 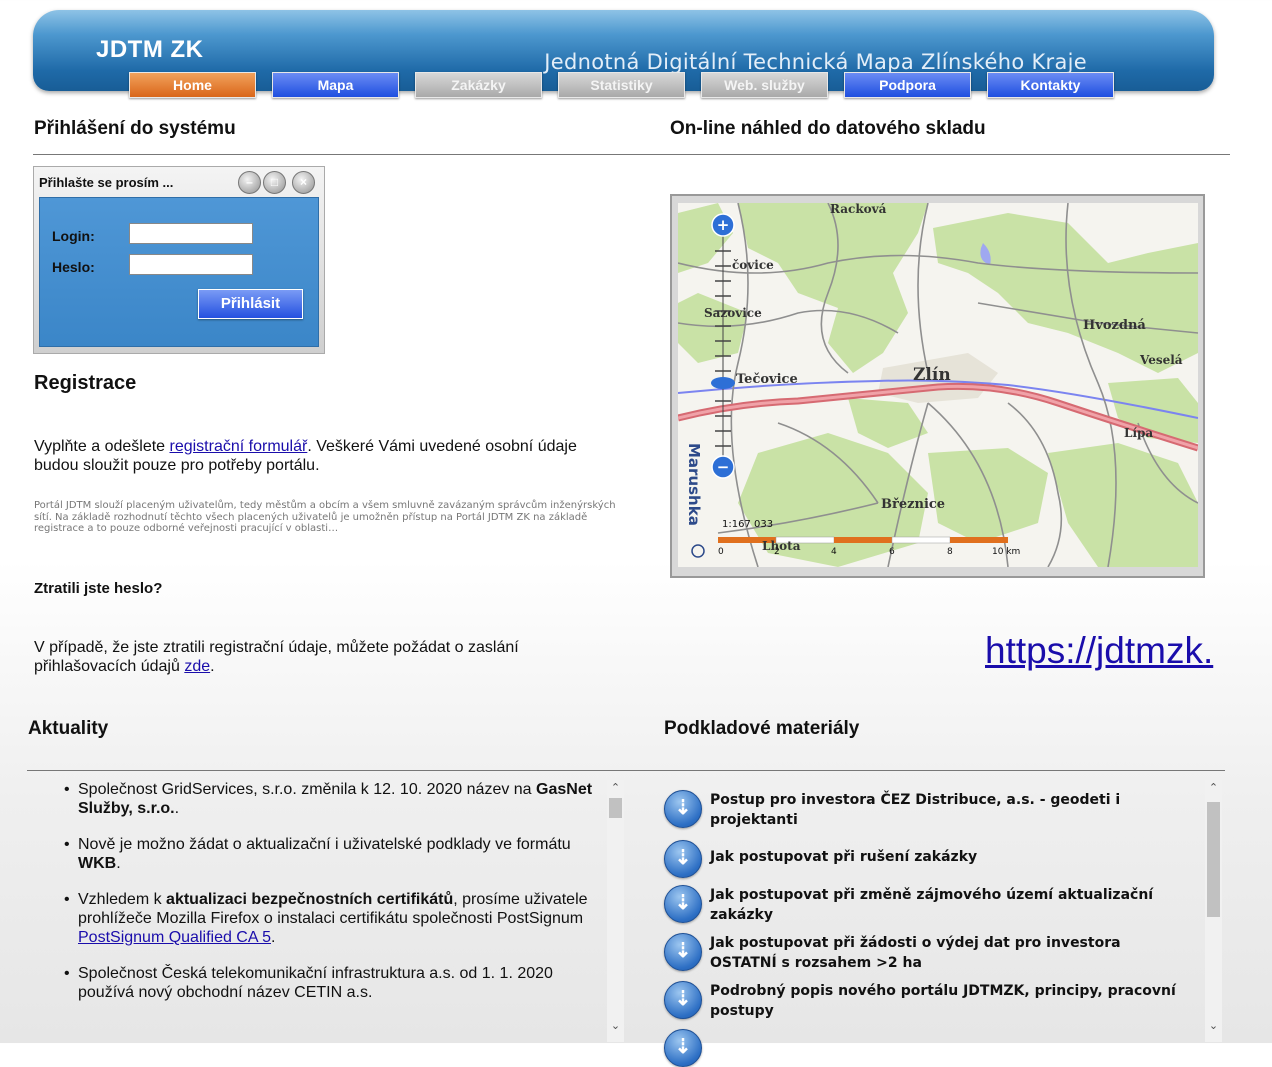 I want to click on place-label: Hvozdná, so click(x=1114, y=325).